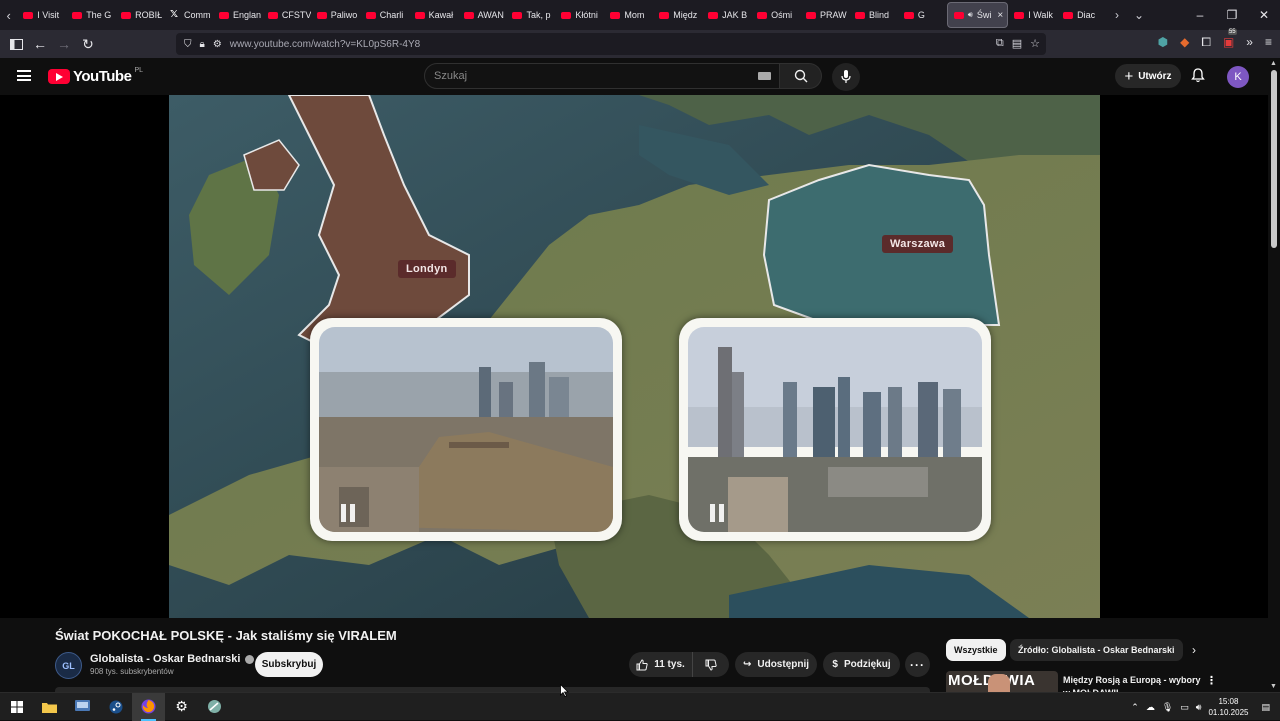 This screenshot has width=1280, height=721. Describe the element at coordinates (1167, 707) in the screenshot. I see `microphone-tray-icon: 🎙︎` at that location.